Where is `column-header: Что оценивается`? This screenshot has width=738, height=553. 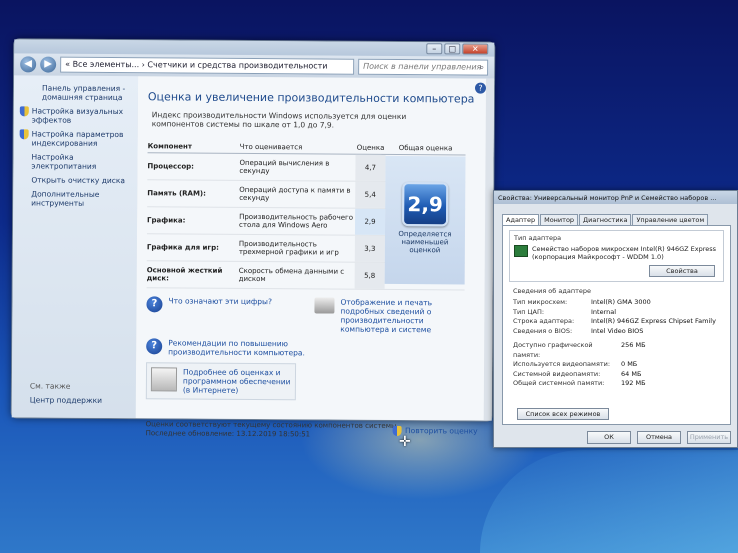
column-header: Что оценивается is located at coordinates (271, 147).